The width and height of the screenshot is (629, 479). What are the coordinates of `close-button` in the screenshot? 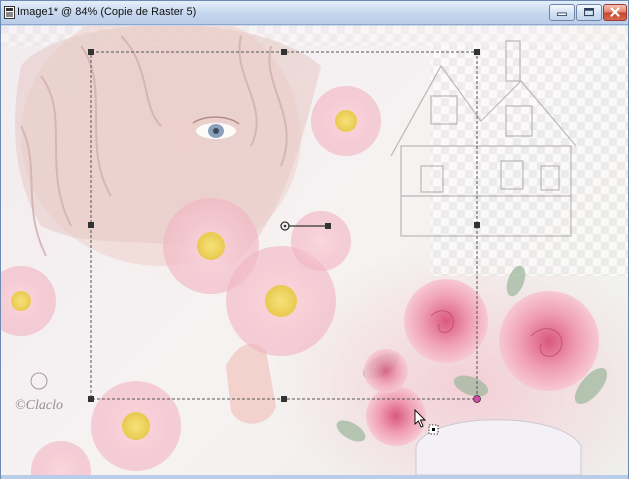 It's located at (615, 12).